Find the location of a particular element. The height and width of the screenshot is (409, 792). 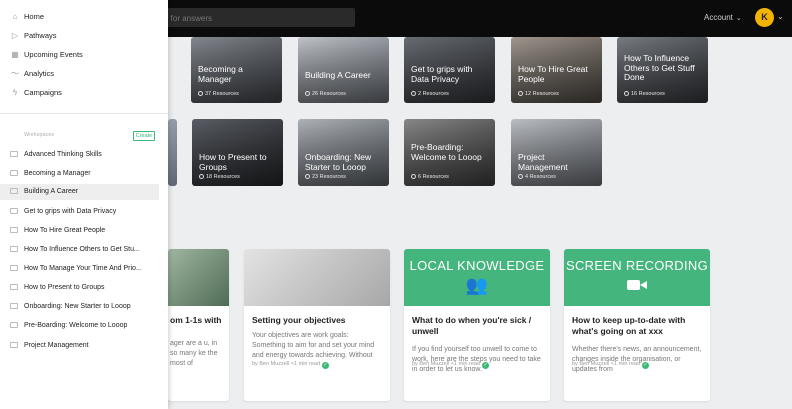

tile-title: How to Present to Groups is located at coordinates (233, 162).